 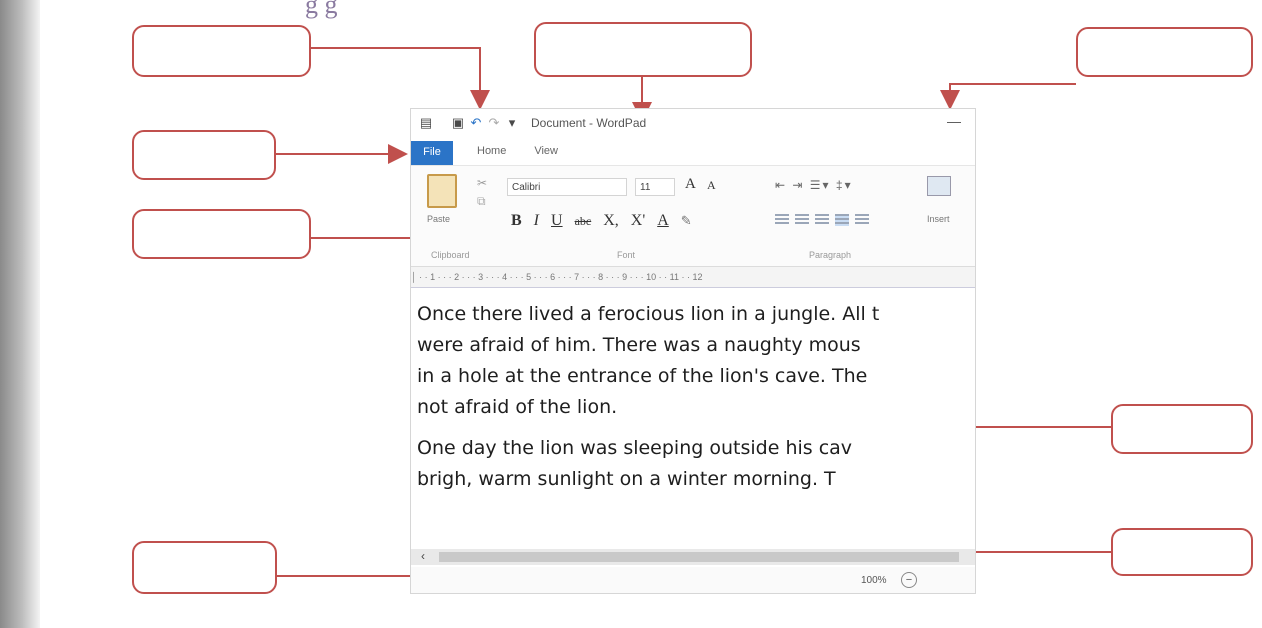 I want to click on tab-view: View, so click(x=546, y=153).